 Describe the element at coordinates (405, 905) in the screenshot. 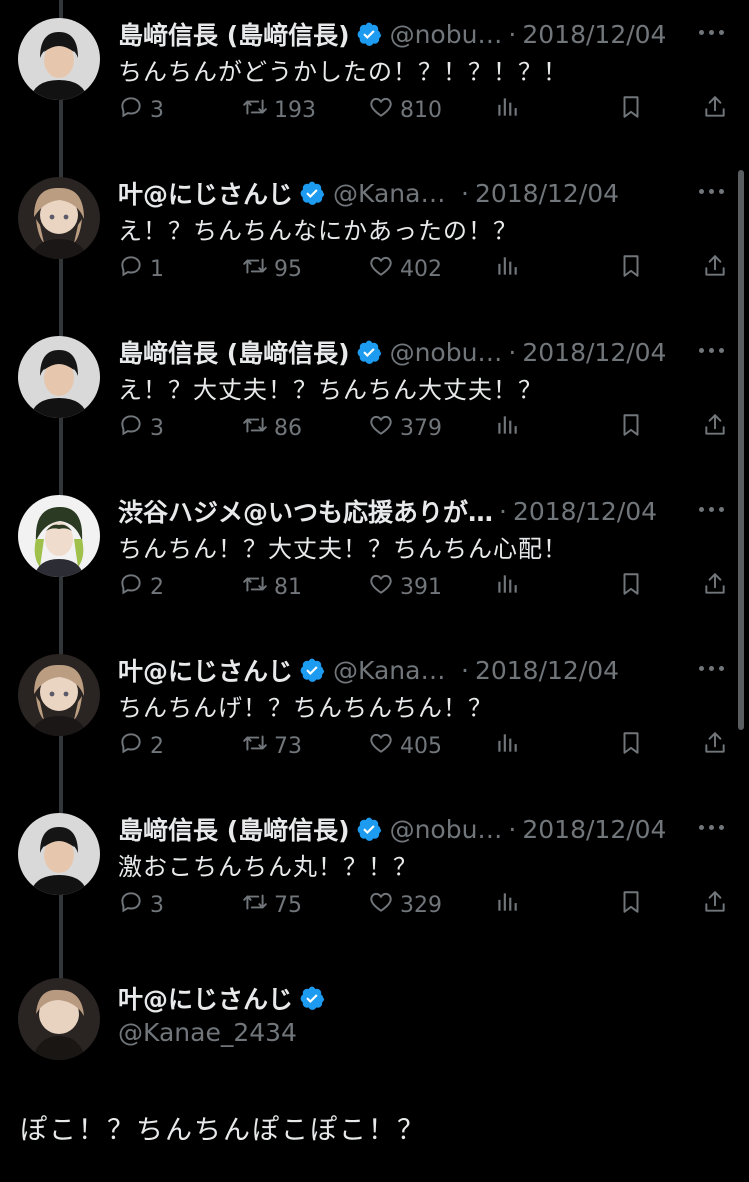

I see `like-button: 329` at that location.